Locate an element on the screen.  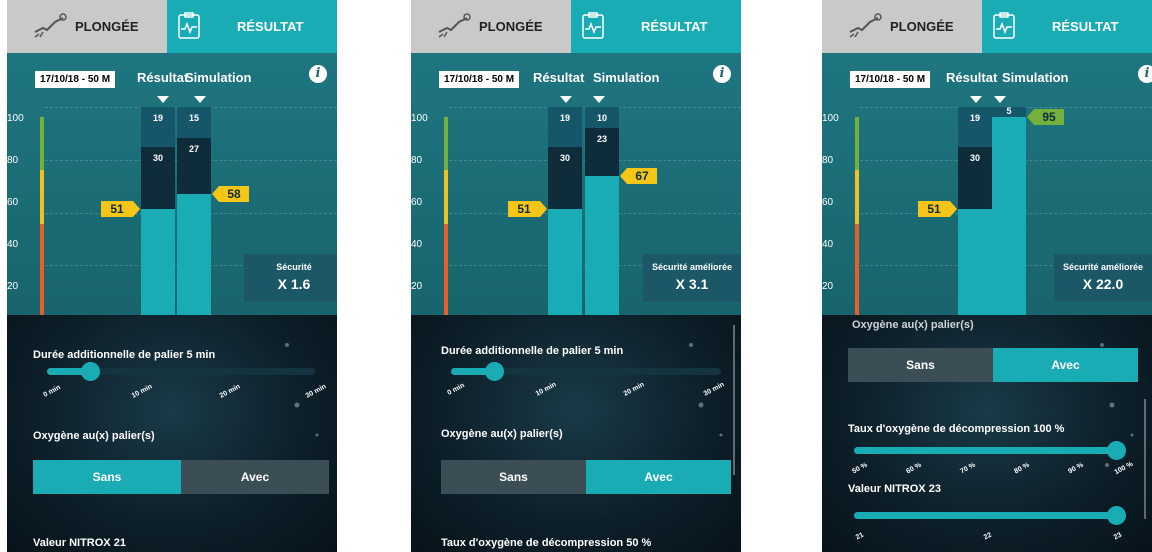
risk-gauge-high is located at coordinates (42, 269).